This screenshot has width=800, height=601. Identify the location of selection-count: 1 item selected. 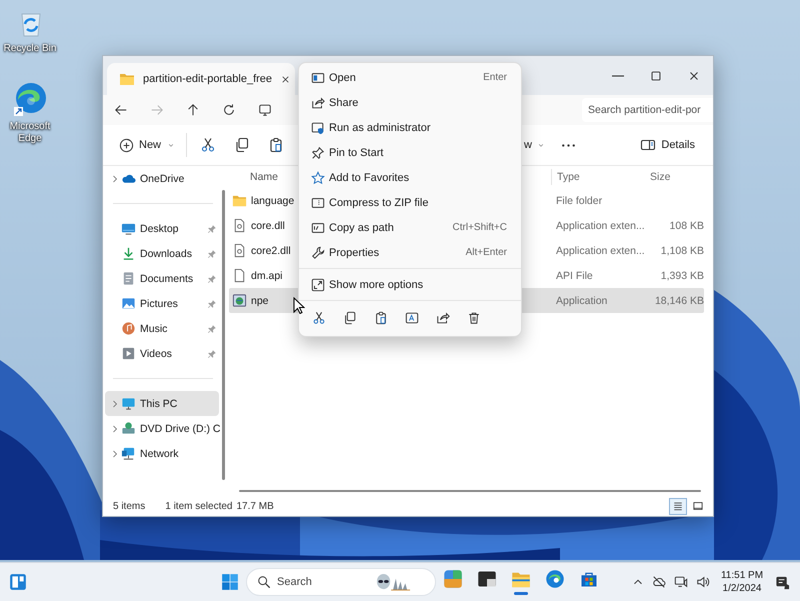
(198, 506).